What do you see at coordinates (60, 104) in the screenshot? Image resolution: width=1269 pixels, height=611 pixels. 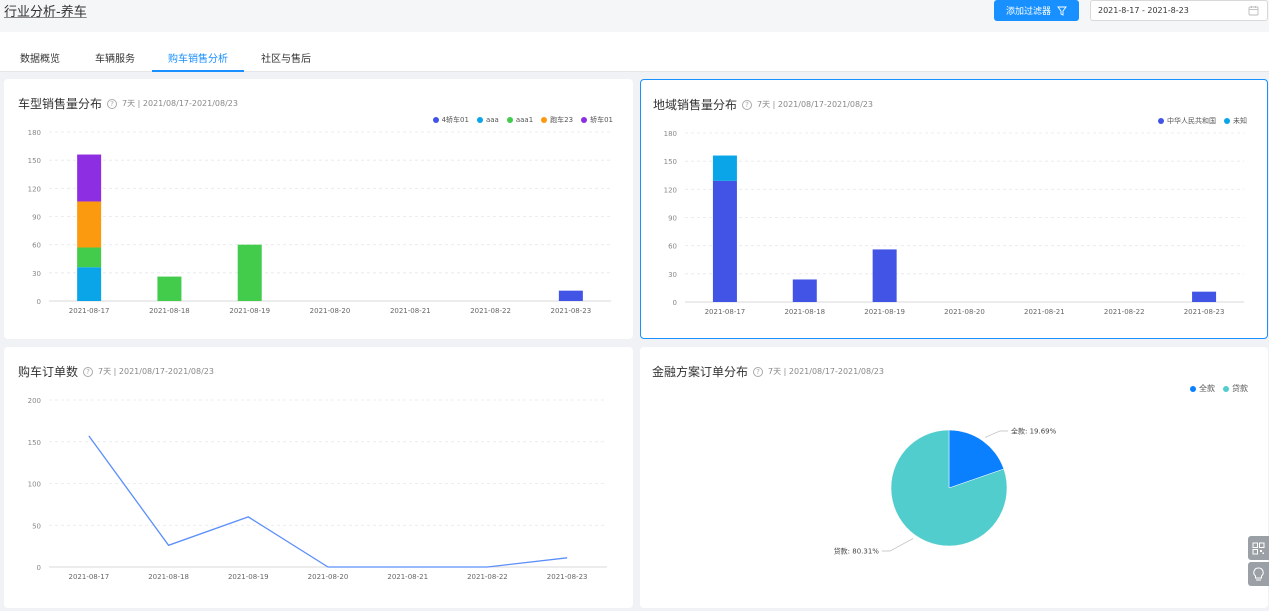 I see `card-title: 车型销售量分布` at bounding box center [60, 104].